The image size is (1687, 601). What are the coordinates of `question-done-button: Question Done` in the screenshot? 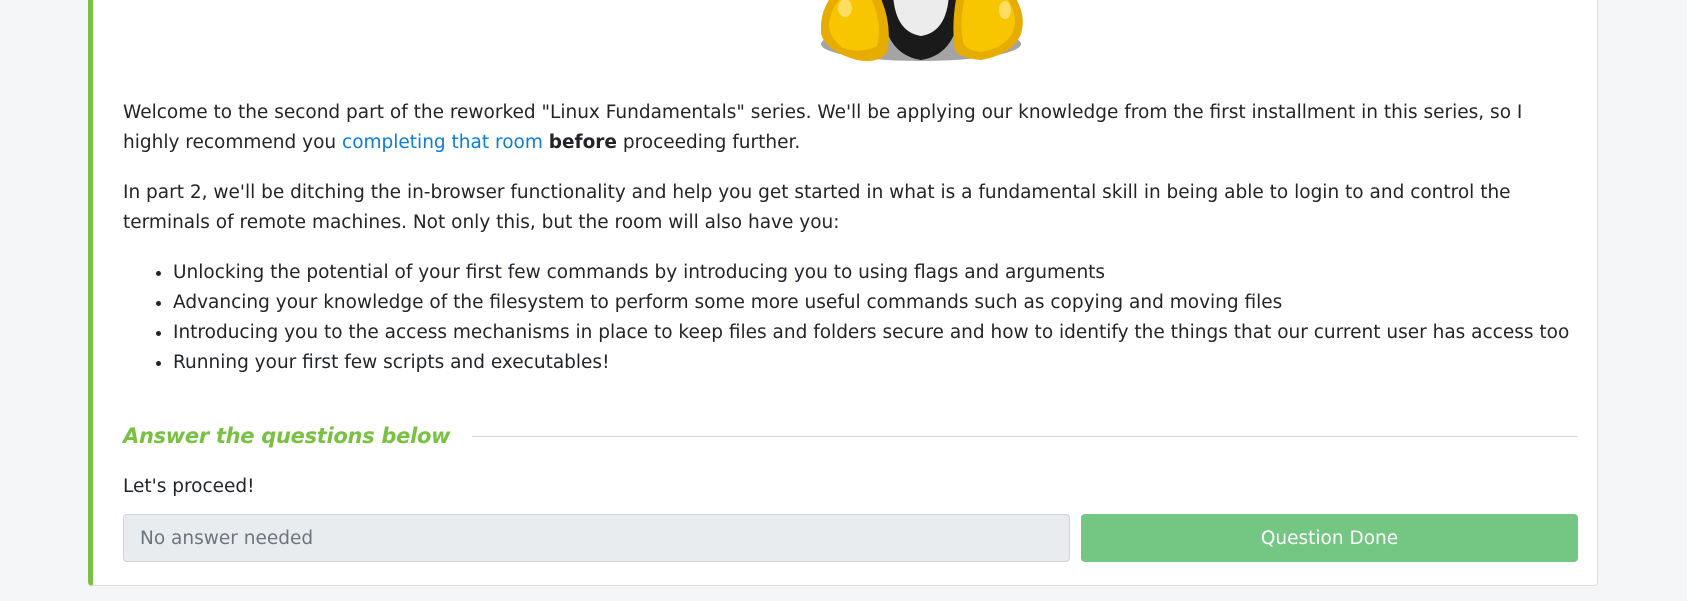 It's located at (1329, 538).